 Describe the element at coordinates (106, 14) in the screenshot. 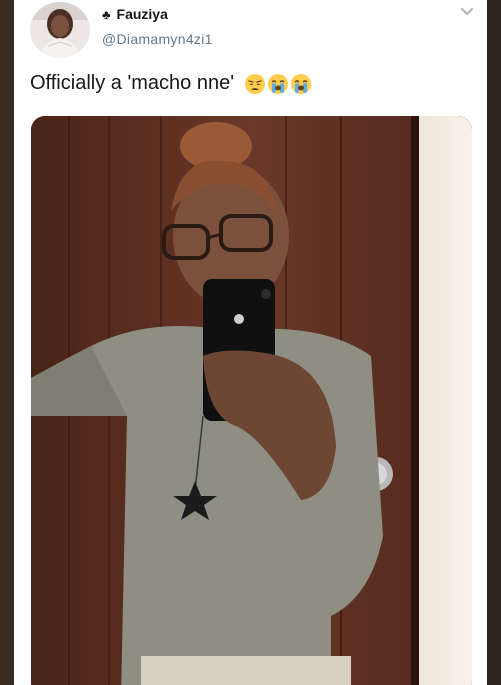

I see `club-suit-icon: ♣` at that location.